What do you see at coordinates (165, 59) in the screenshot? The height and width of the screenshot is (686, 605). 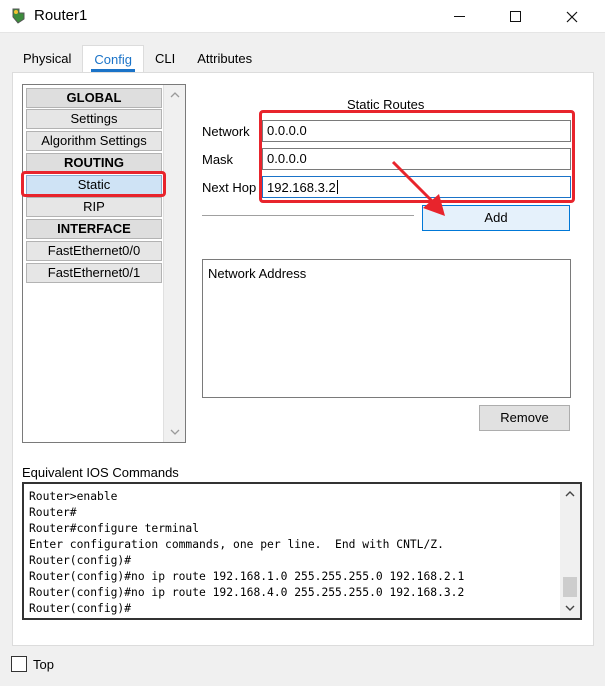 I see `tab-cli: CLI` at bounding box center [165, 59].